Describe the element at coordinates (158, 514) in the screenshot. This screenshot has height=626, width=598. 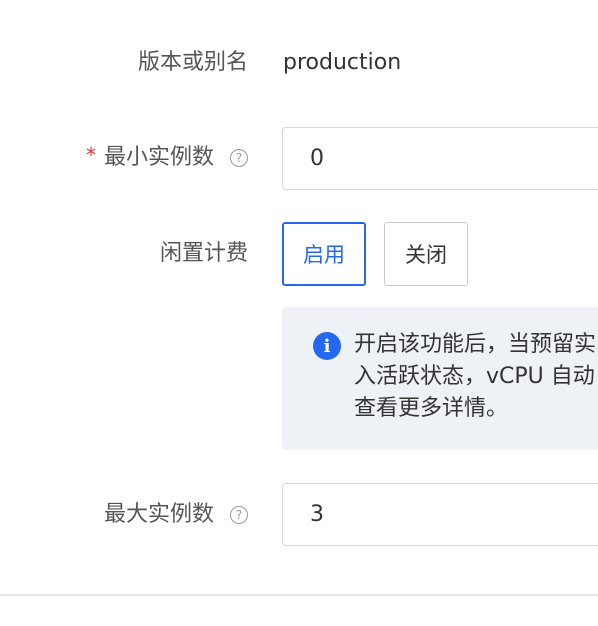
I see `max-instances-label-text: 最大实例数` at that location.